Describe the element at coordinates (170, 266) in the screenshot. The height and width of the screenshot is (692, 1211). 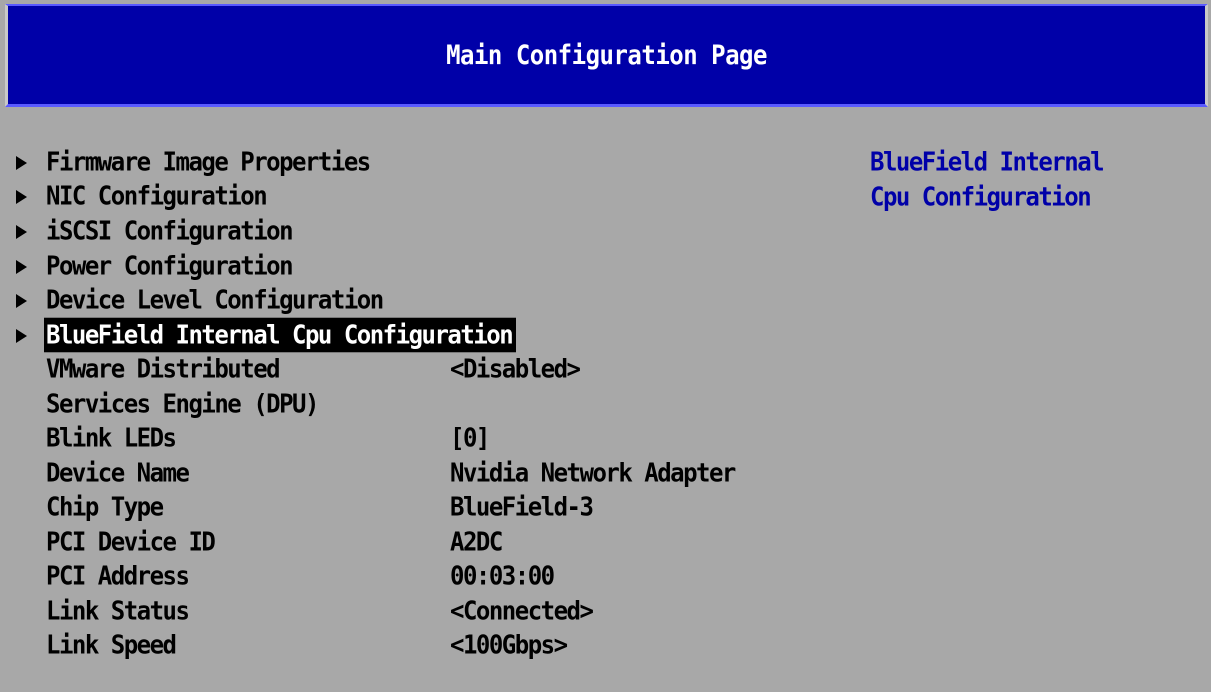
I see `menu-item-label: Power Configuration` at that location.